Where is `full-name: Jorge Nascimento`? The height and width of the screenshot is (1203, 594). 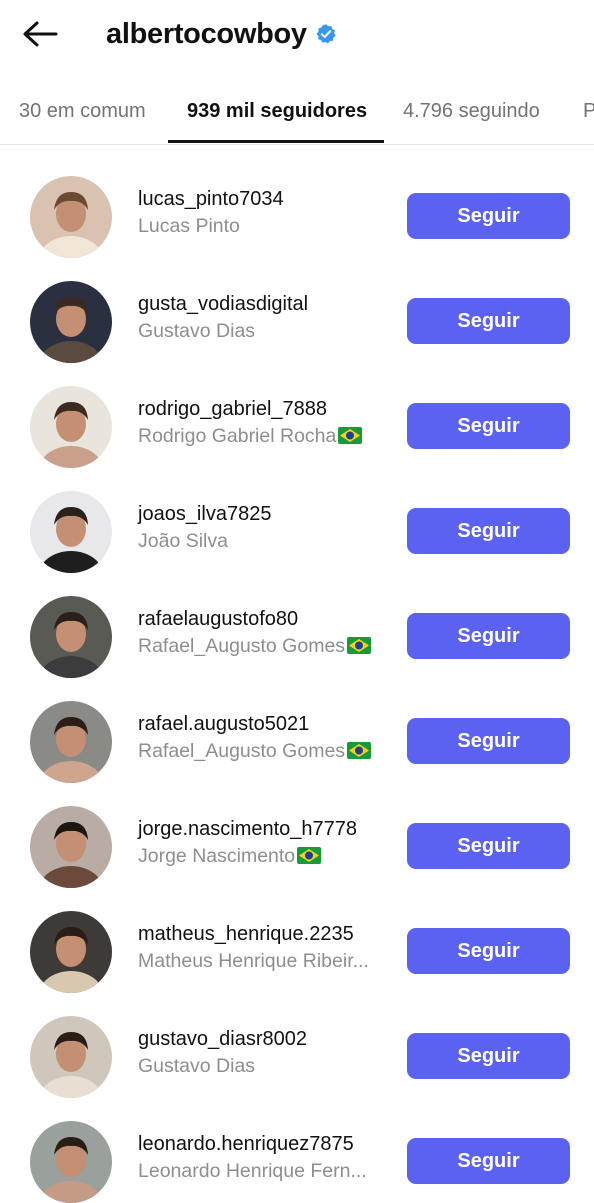 full-name: Jorge Nascimento is located at coordinates (230, 856).